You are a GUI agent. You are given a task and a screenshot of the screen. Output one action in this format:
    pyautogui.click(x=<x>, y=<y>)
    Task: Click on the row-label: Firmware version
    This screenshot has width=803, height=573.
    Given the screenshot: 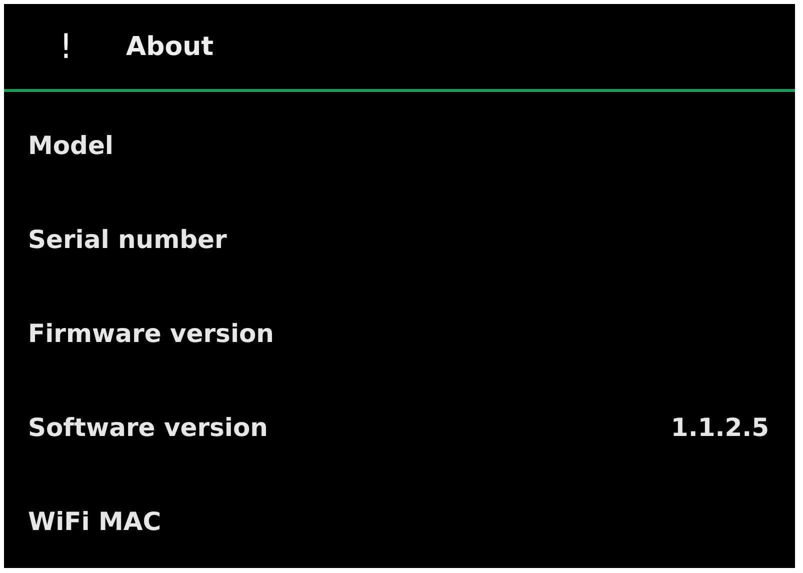 What is the action you would take?
    pyautogui.click(x=151, y=333)
    